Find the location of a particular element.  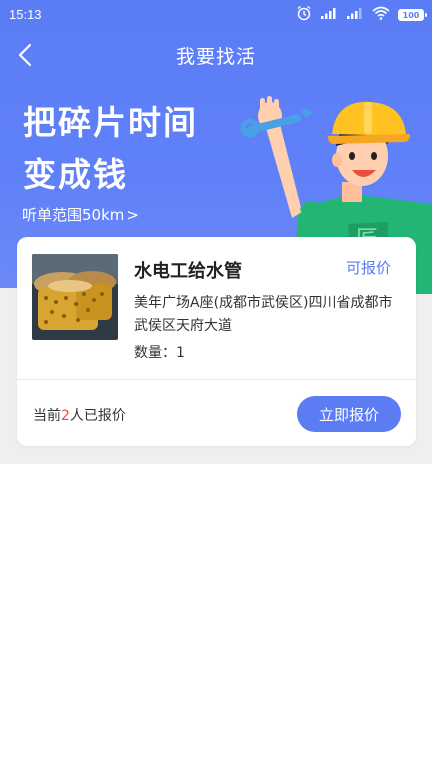

range-link: 听单范围50km > is located at coordinates (80, 214).